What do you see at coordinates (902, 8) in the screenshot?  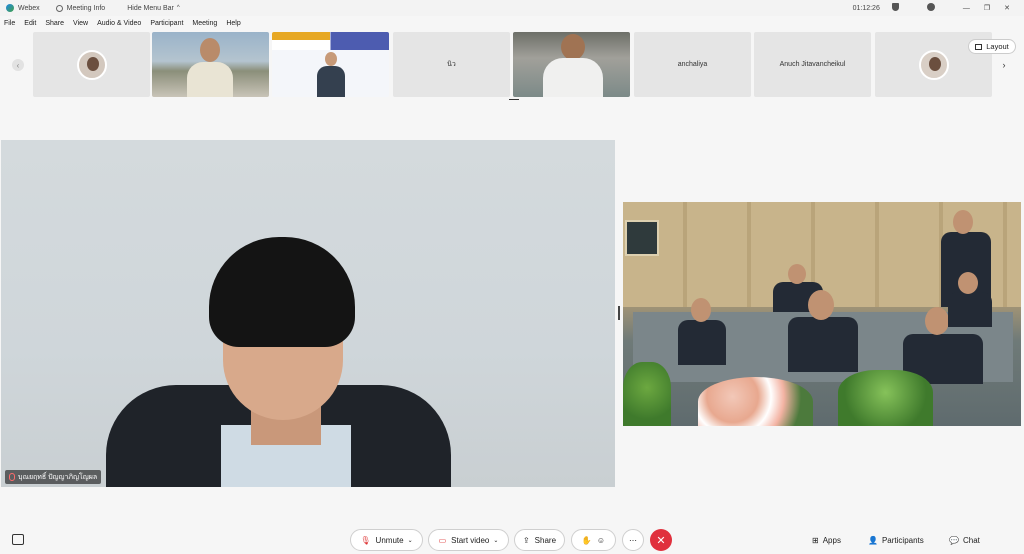 I see `shield-icon` at bounding box center [902, 8].